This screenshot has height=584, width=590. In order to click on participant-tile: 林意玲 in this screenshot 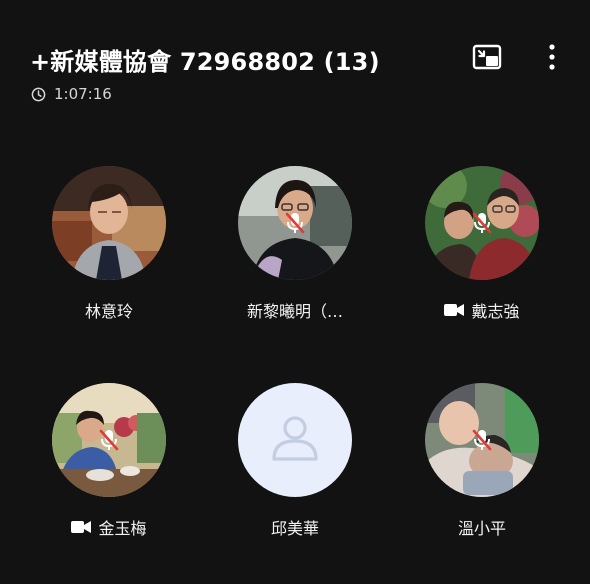, I will do `click(109, 256)`.